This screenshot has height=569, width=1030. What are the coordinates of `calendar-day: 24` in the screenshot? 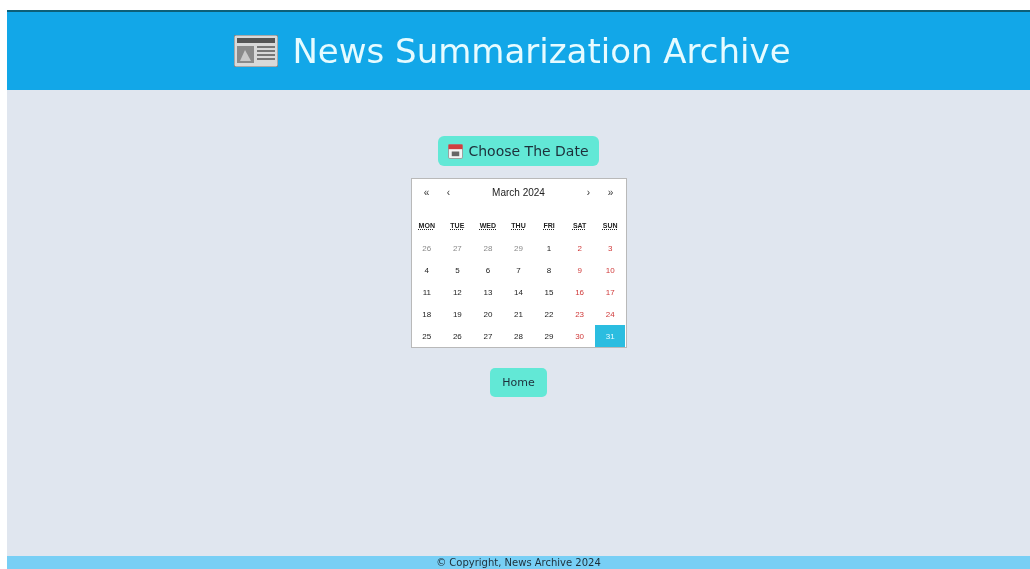 It's located at (610, 314).